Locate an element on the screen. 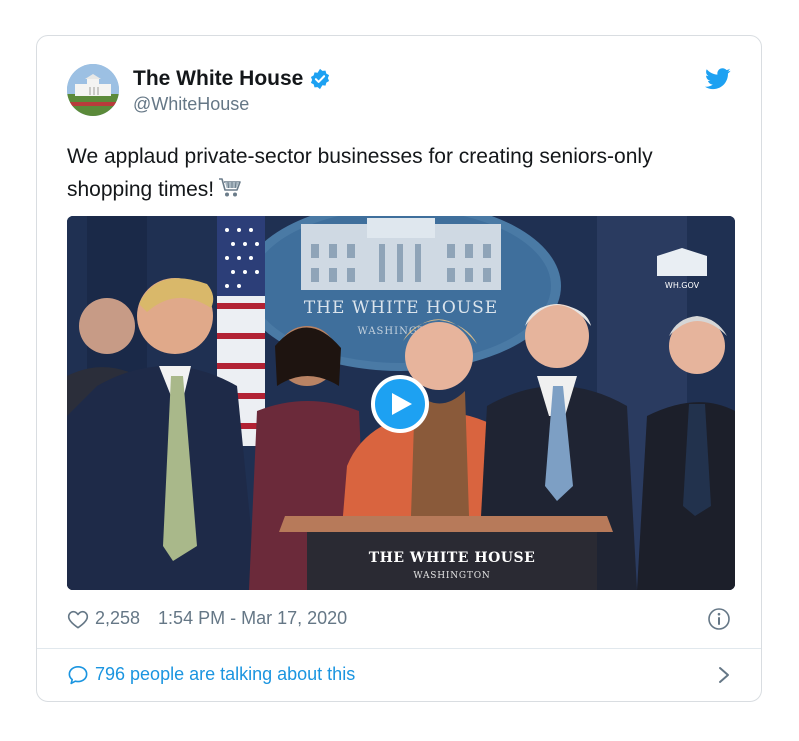 Image resolution: width=799 pixels, height=741 pixels. tweet-timestamp: 1:54 PM - Mar 17, 2020 is located at coordinates (252, 618).